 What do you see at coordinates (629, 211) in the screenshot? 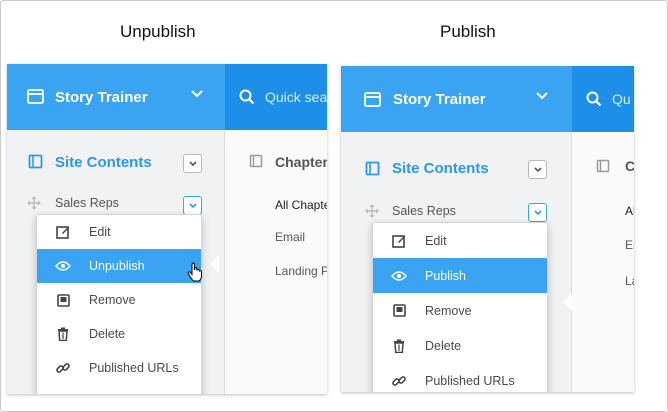
I see `chapter-row: Al` at bounding box center [629, 211].